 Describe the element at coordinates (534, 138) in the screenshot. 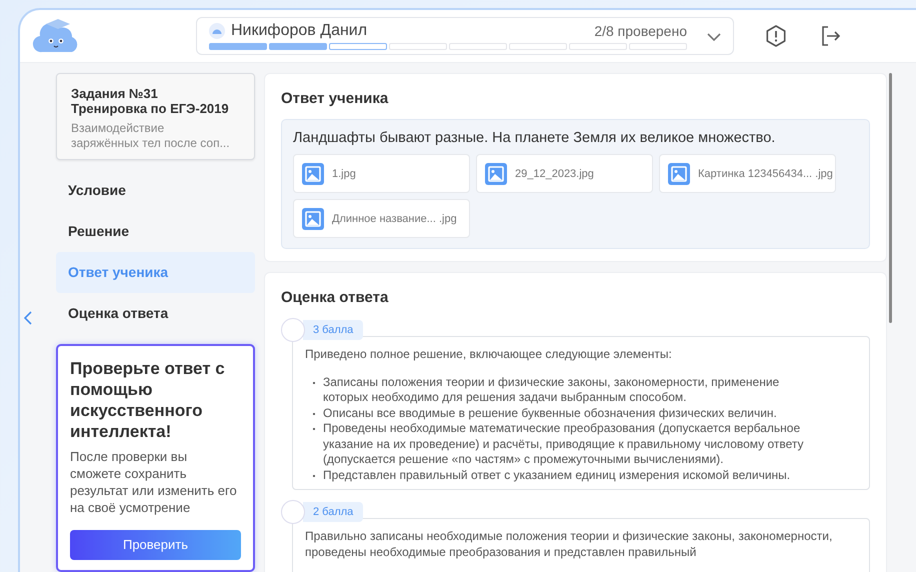

I see `answer-text: Ландшафты бывают разные. На планете Земля их великое множество.` at that location.